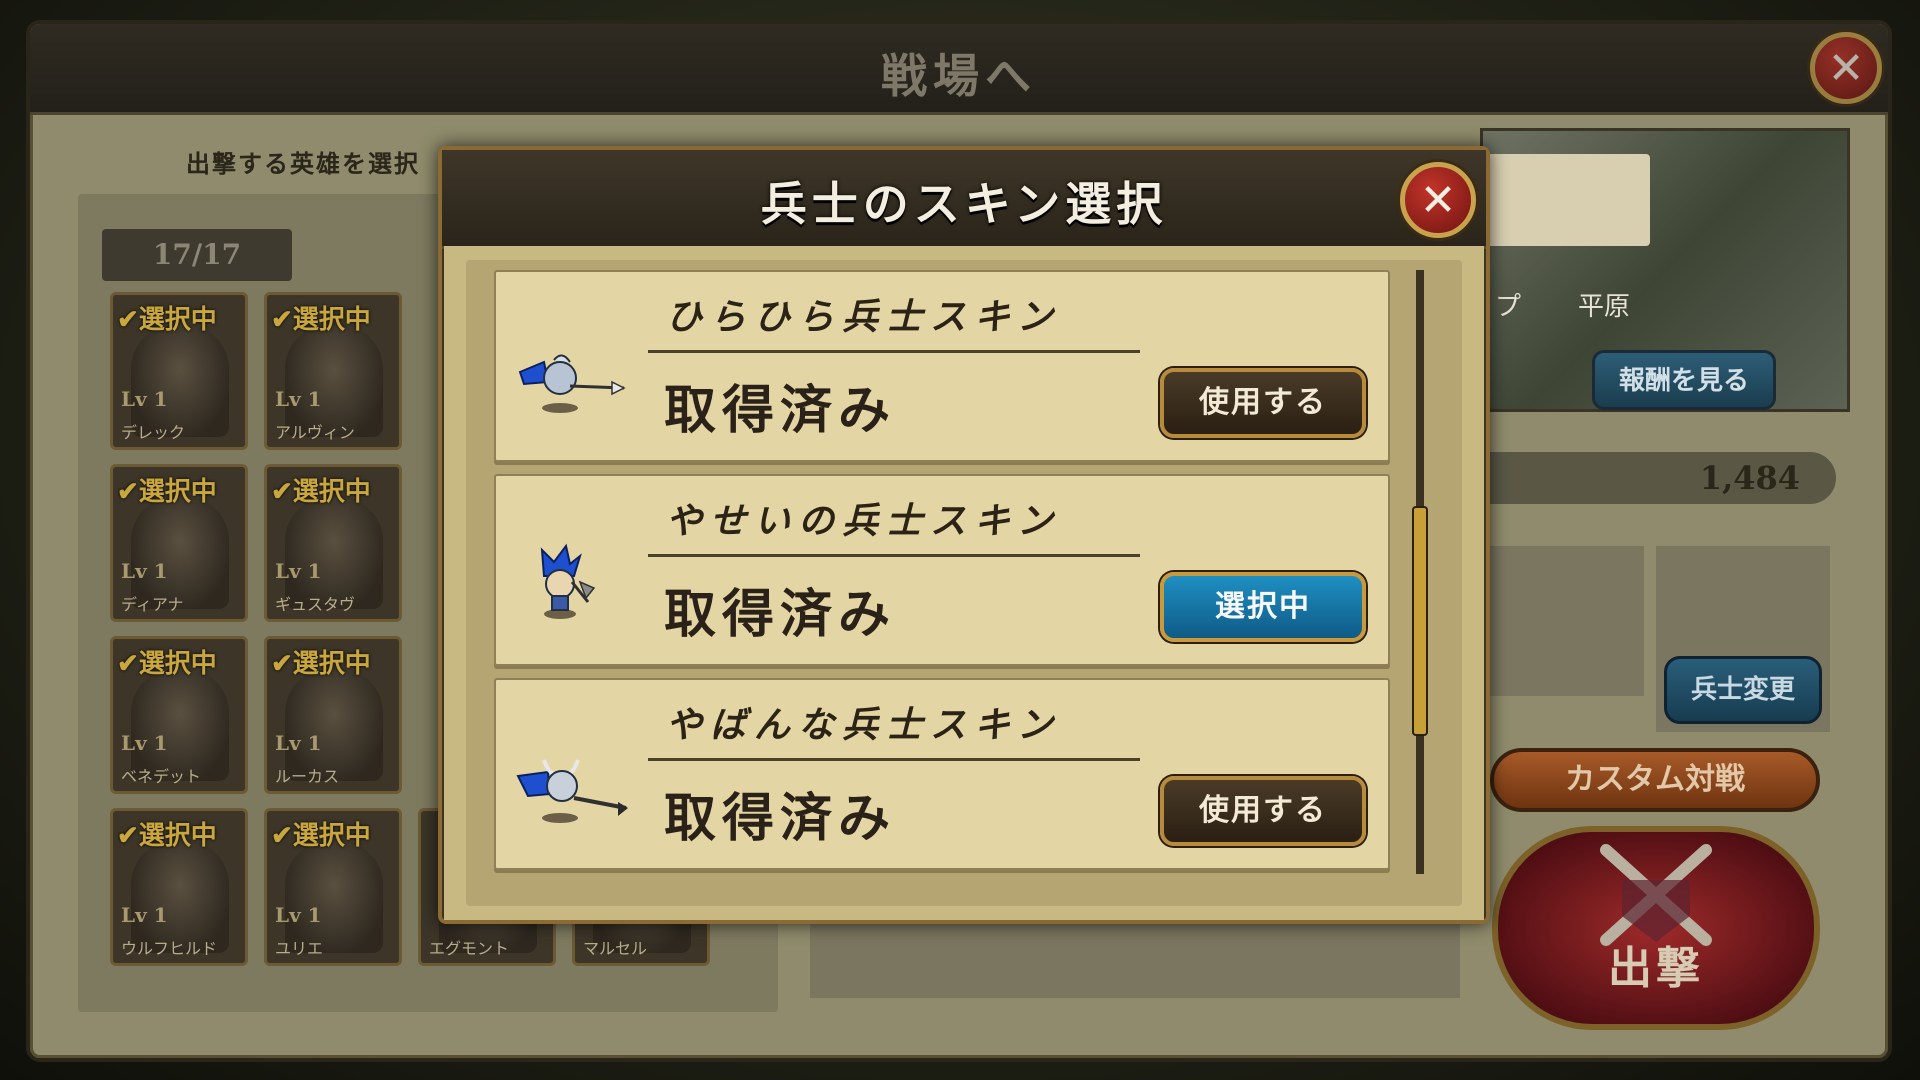  What do you see at coordinates (1655, 780) in the screenshot?
I see `custom-battle-button: カスタム対戦` at bounding box center [1655, 780].